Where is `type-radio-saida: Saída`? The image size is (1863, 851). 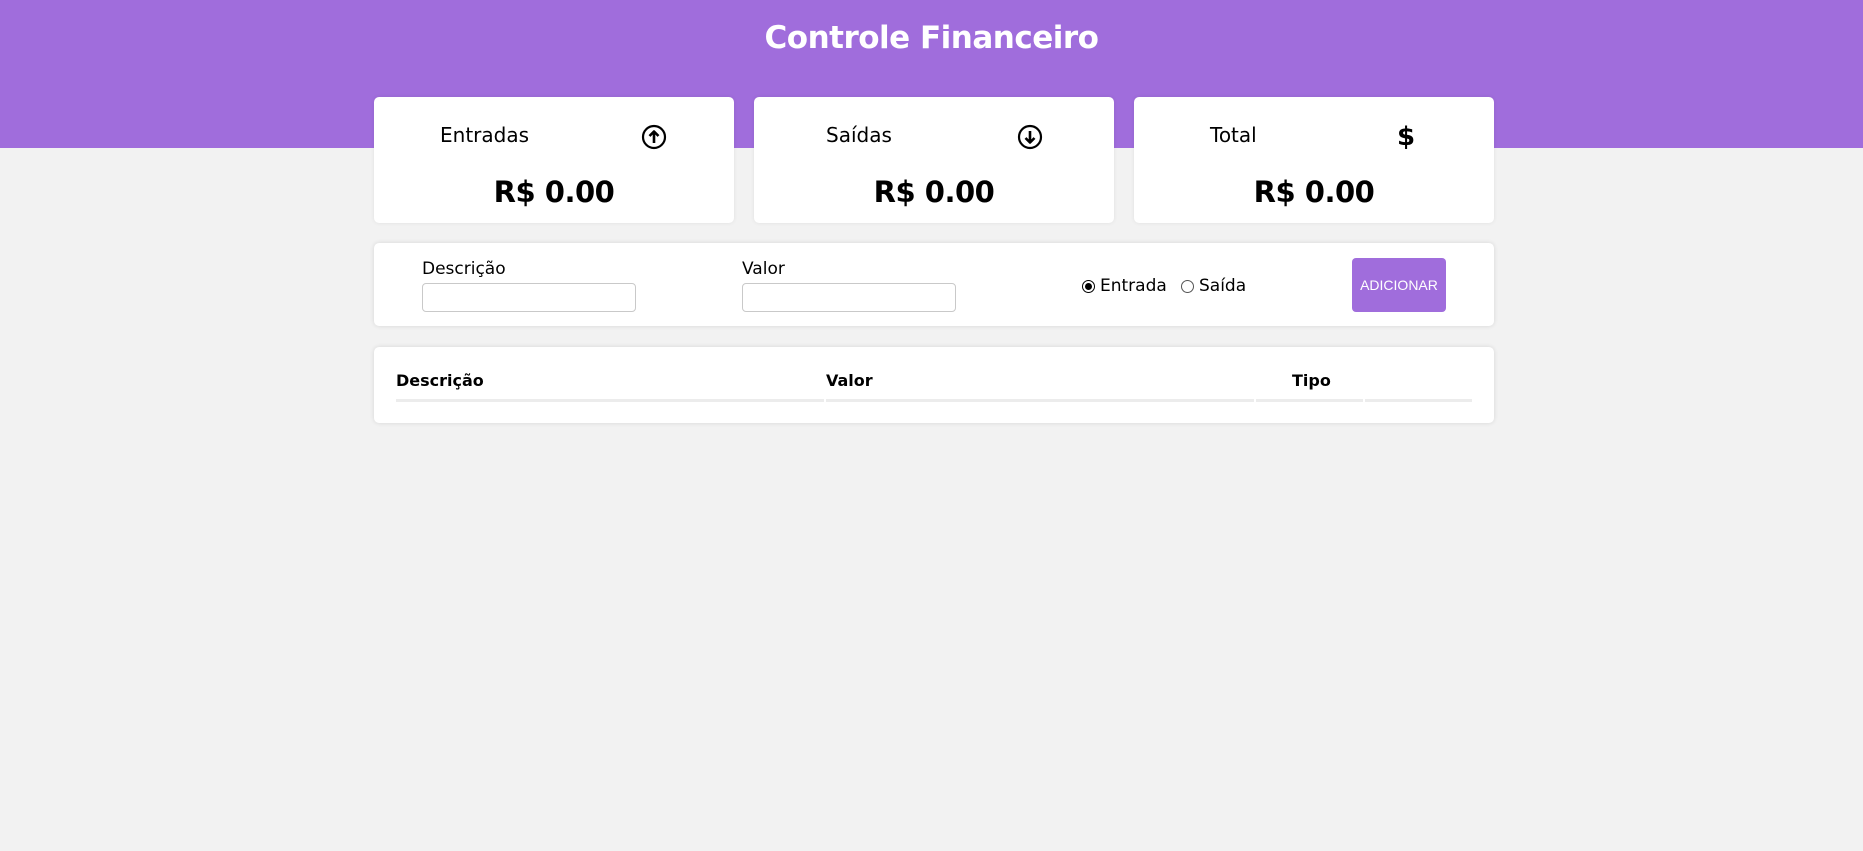
type-radio-saida: Saída is located at coordinates (1213, 286).